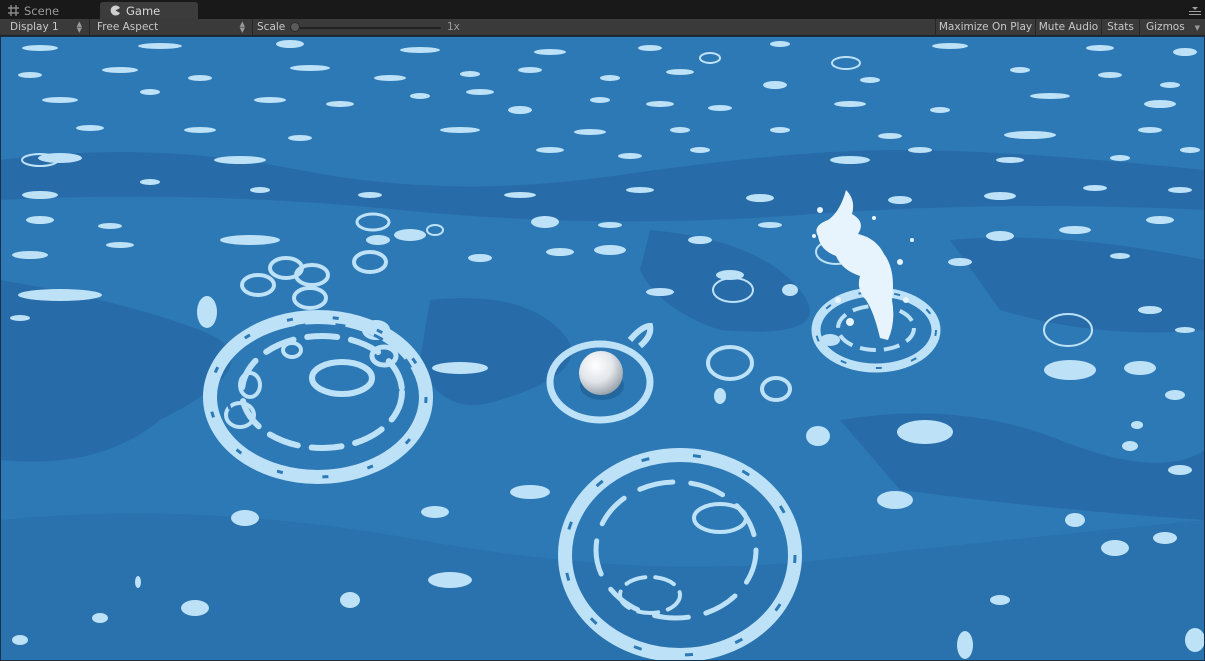 Image resolution: width=1205 pixels, height=661 pixels. I want to click on scale-slider-track, so click(367, 28).